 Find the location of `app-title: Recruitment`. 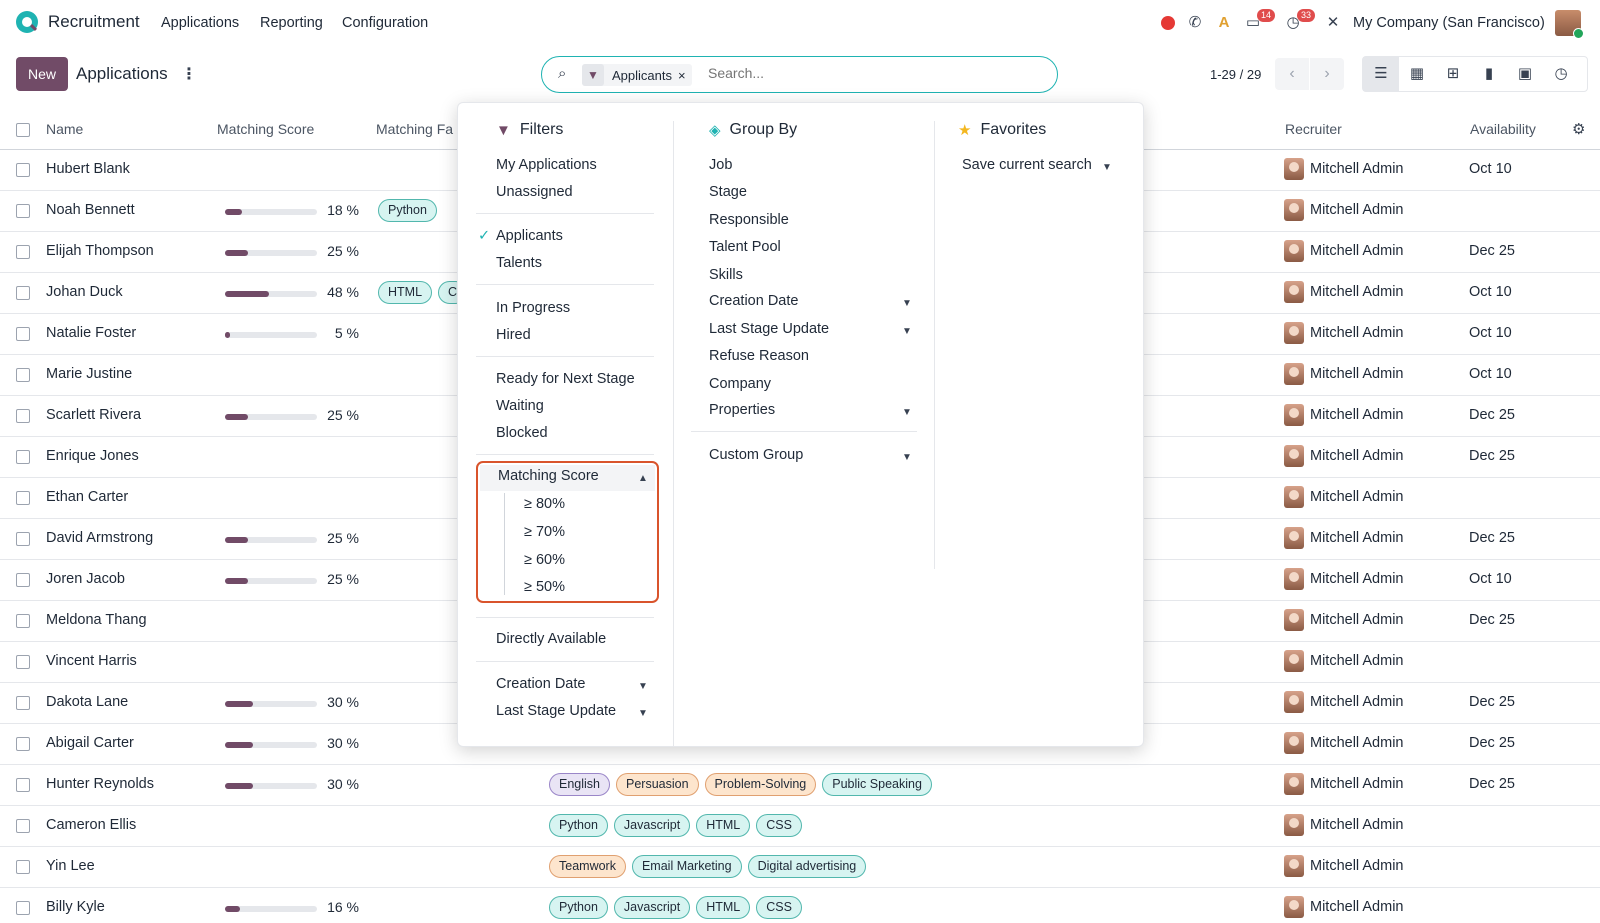

app-title: Recruitment is located at coordinates (94, 22).